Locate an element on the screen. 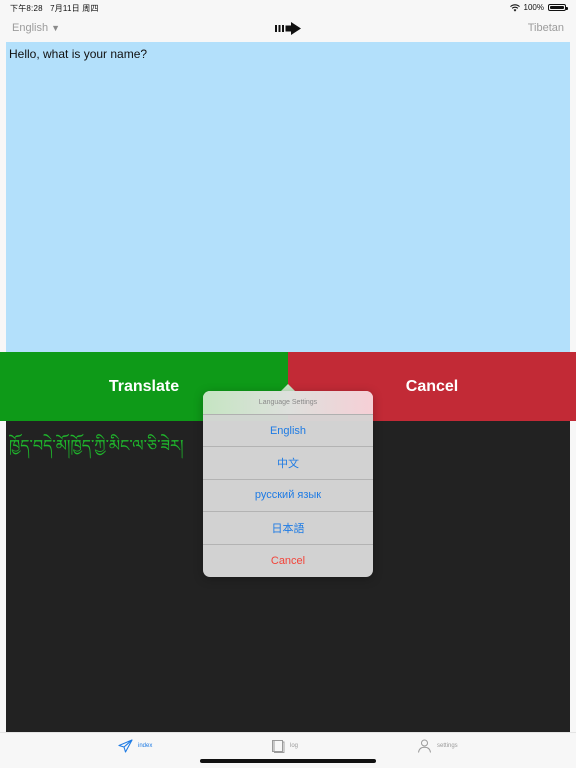  paper-plane-icon is located at coordinates (125, 746).